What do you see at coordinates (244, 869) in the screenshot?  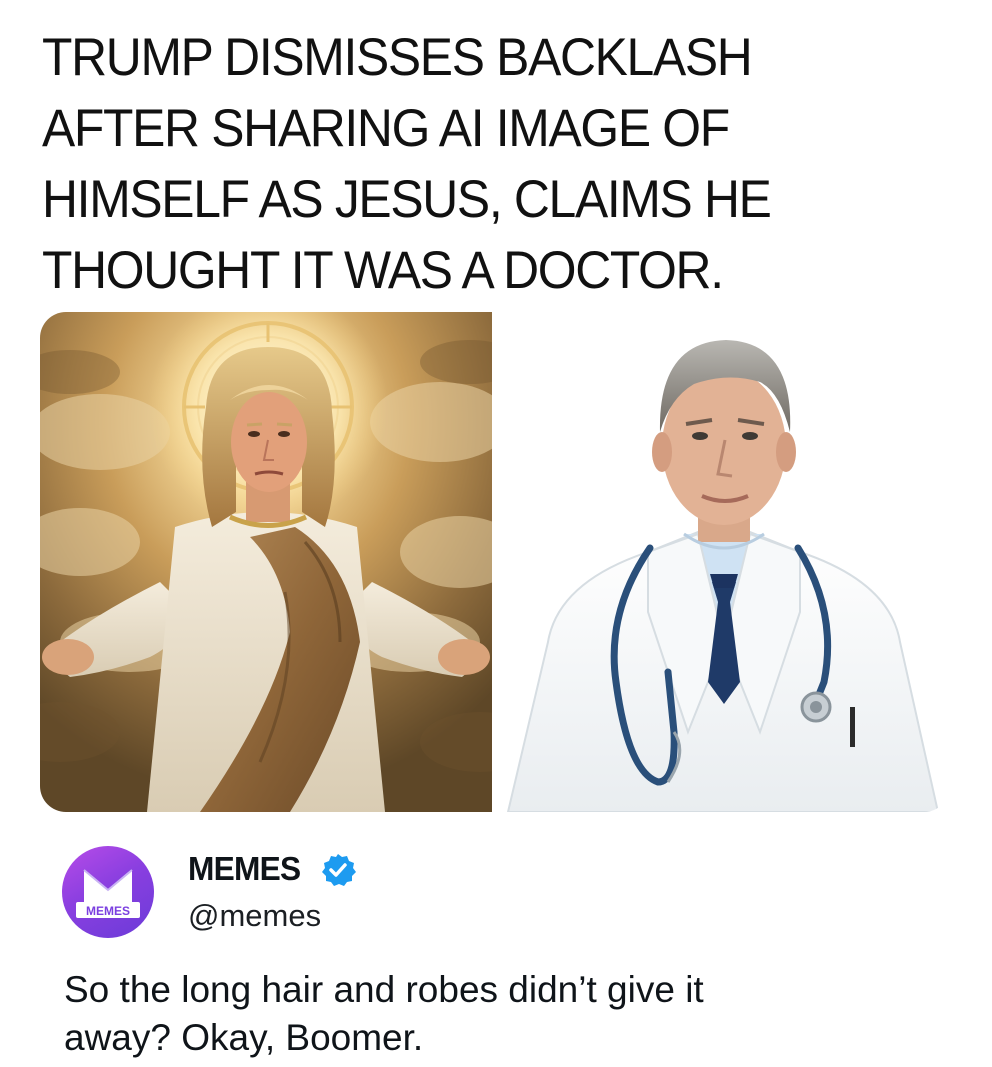 I see `display-name: MEMES` at bounding box center [244, 869].